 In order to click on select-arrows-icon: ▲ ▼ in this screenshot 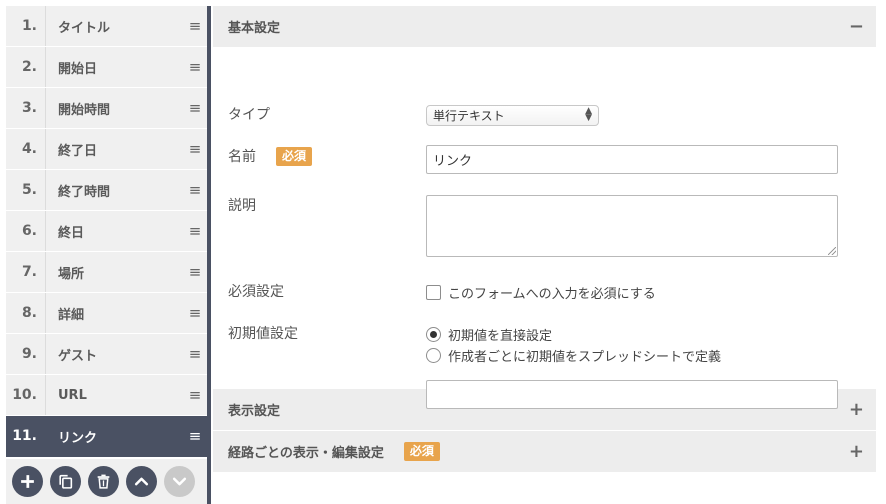, I will do `click(588, 114)`.